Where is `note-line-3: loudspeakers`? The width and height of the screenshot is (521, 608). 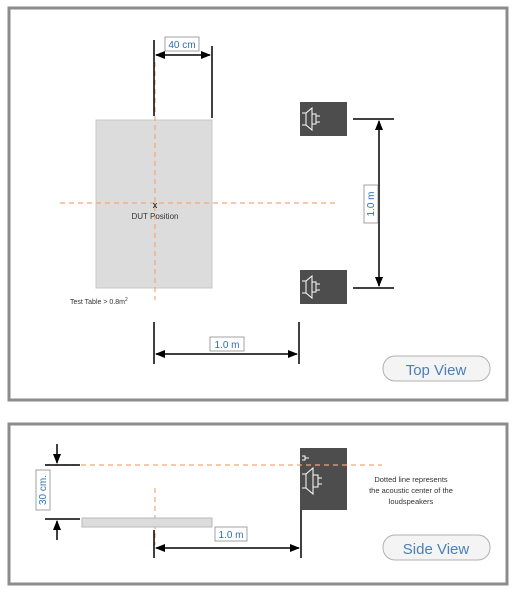
note-line-3: loudspeakers is located at coordinates (411, 501).